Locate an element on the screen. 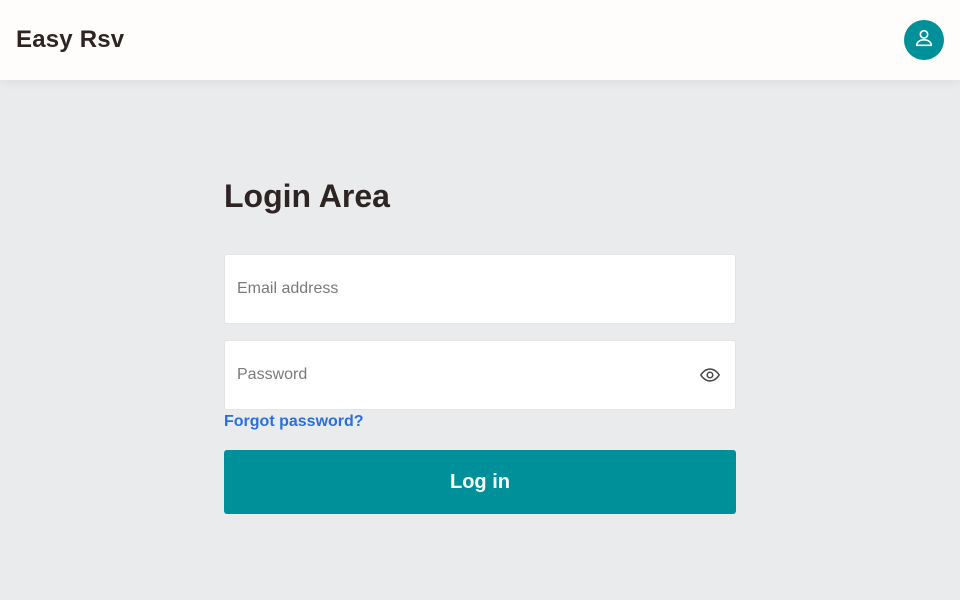 The image size is (960, 600). user-avatar-button is located at coordinates (924, 40).